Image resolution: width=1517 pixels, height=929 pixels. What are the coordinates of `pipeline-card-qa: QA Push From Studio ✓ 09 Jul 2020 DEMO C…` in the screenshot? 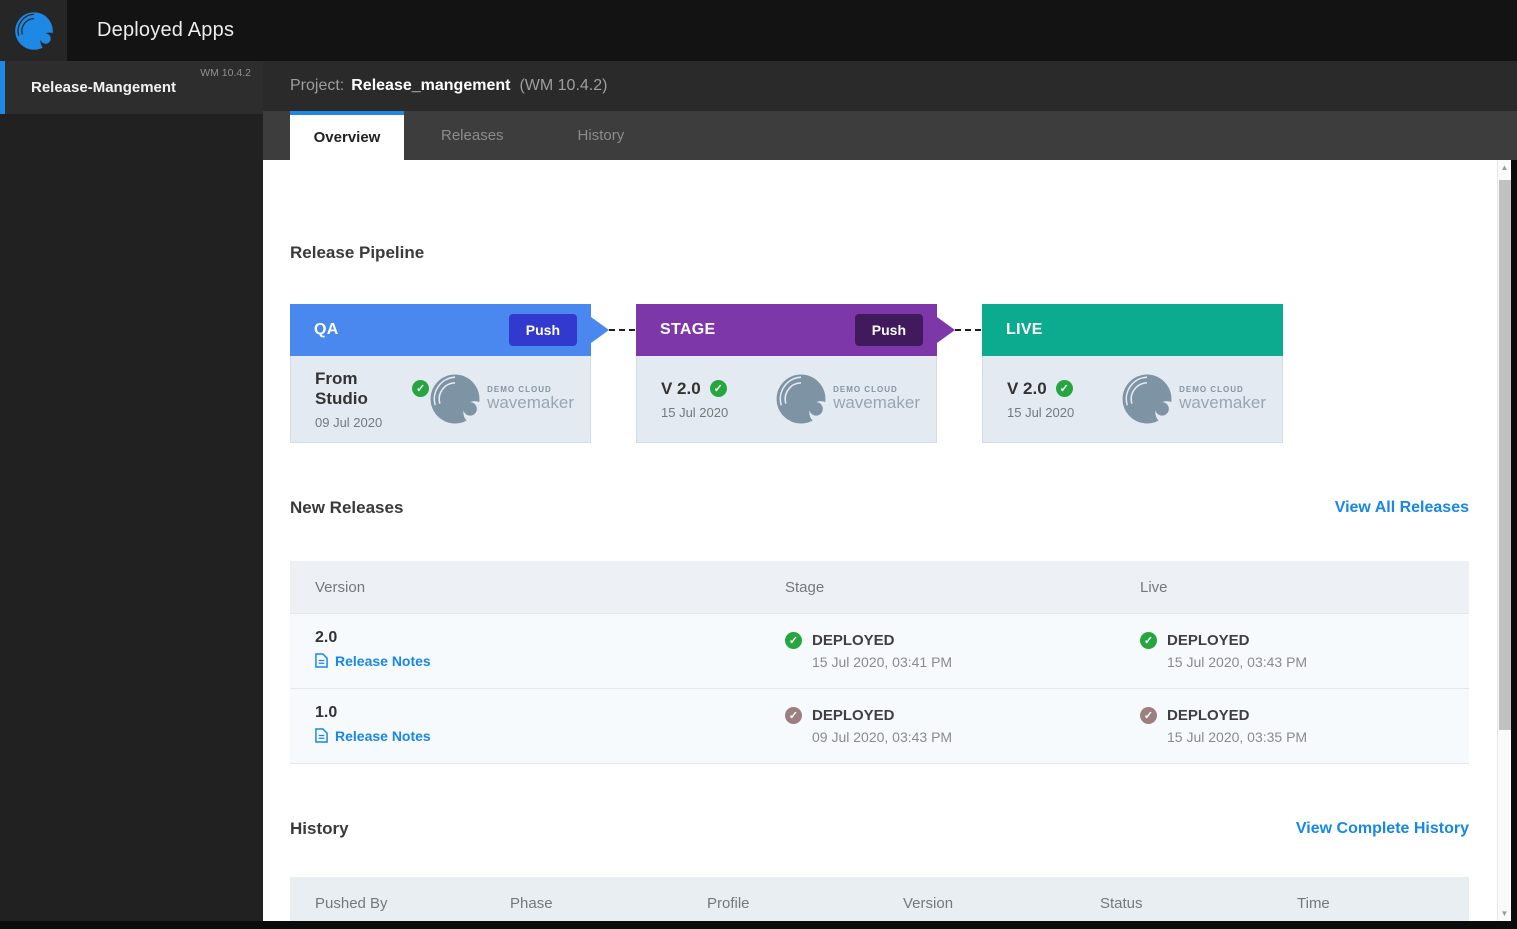 It's located at (462, 373).